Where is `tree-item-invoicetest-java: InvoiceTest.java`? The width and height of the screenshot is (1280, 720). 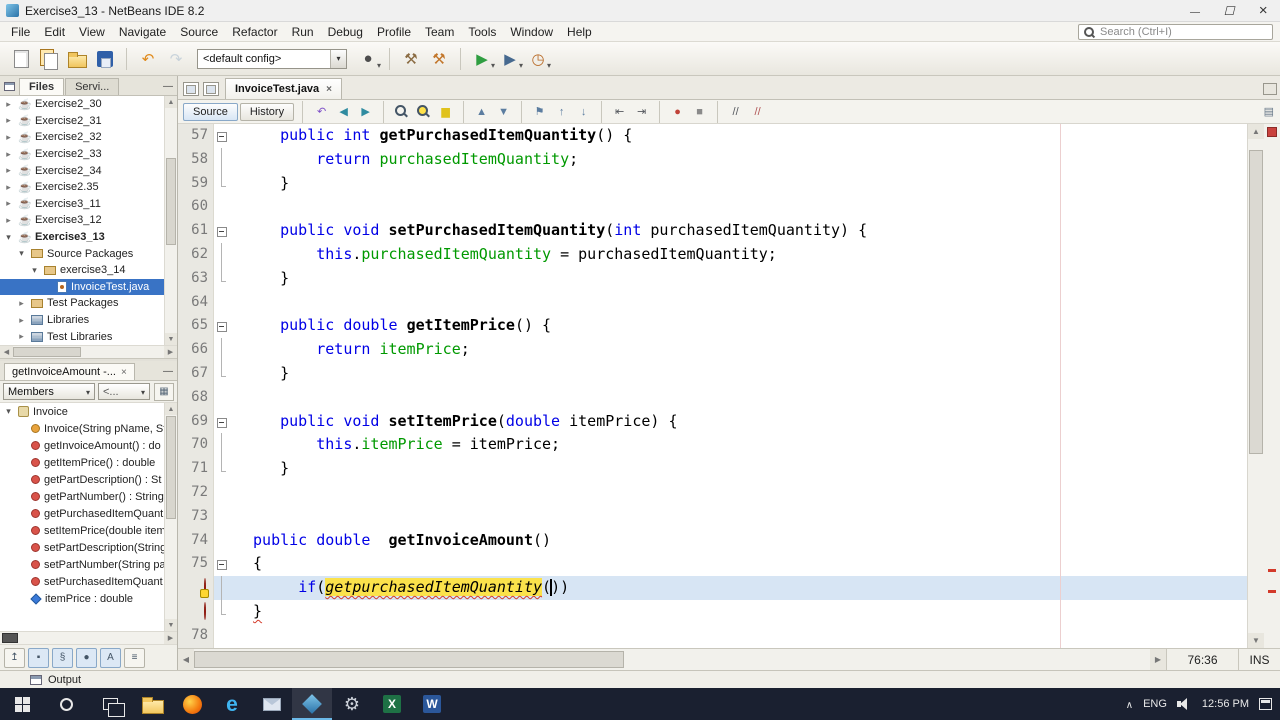
tree-item-invoicetest-java: InvoiceTest.java is located at coordinates (82, 287).